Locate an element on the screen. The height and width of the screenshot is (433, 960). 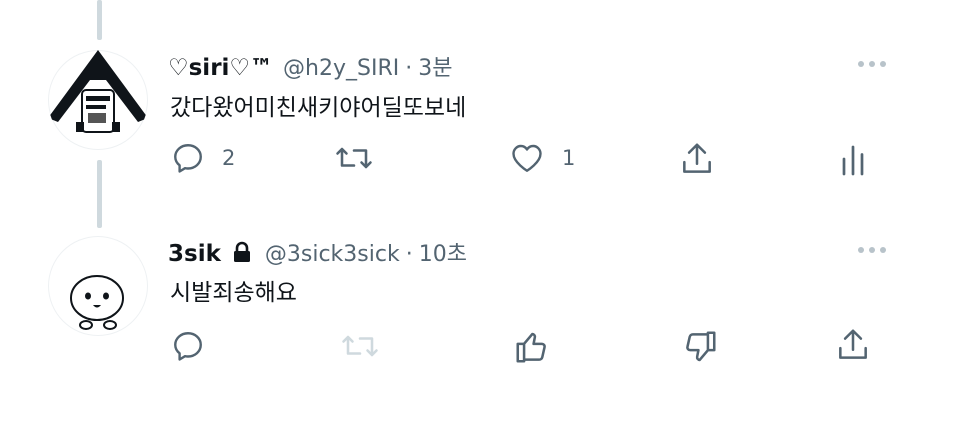
display-name: ♡siri♡™ is located at coordinates (220, 68).